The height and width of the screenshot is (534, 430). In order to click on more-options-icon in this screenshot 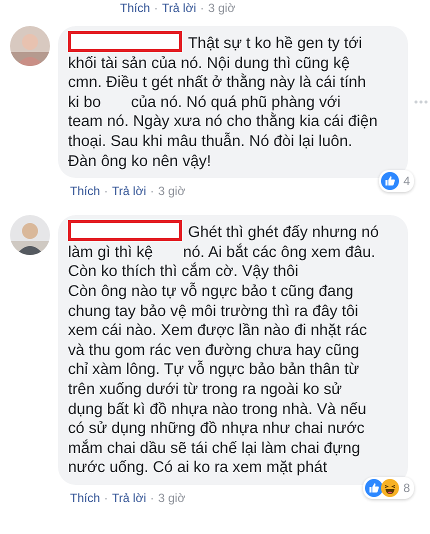, I will do `click(421, 102)`.